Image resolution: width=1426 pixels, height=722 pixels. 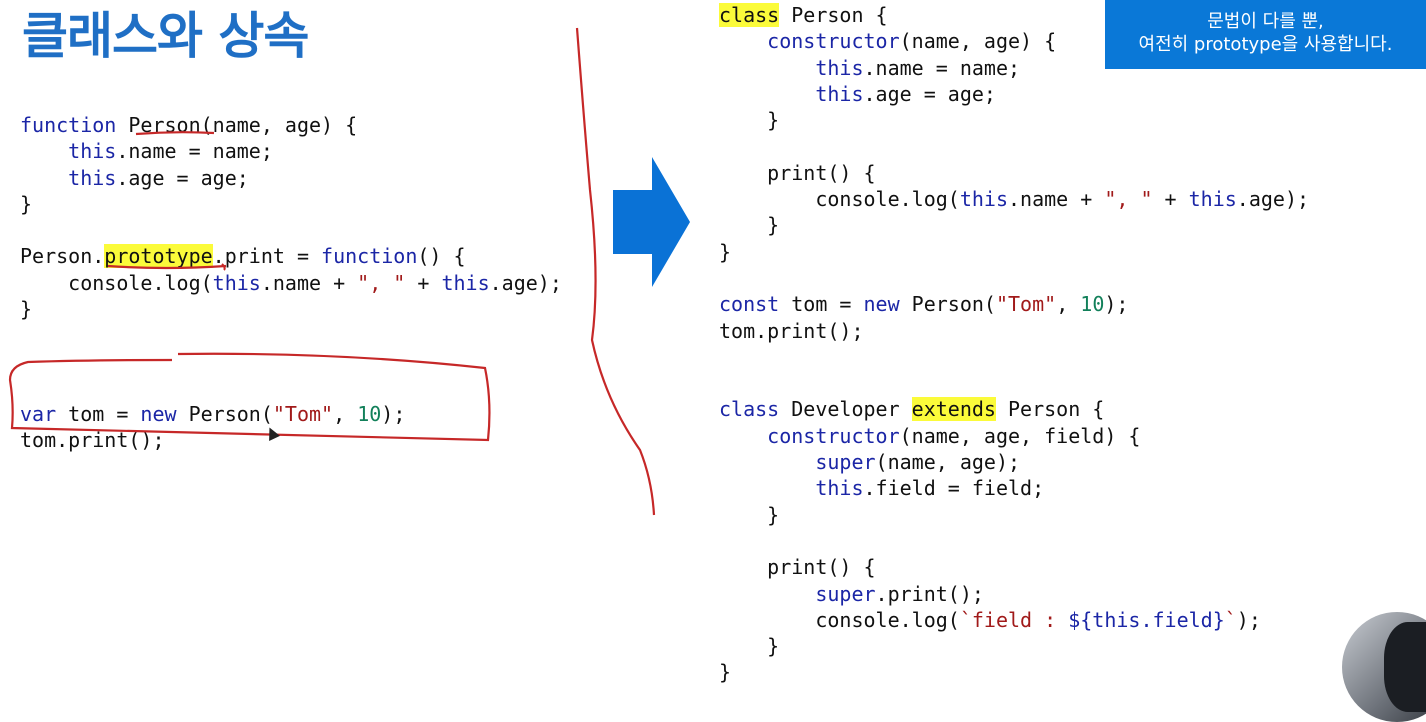 What do you see at coordinates (267, 256) in the screenshot?
I see `code-token: .print =` at bounding box center [267, 256].